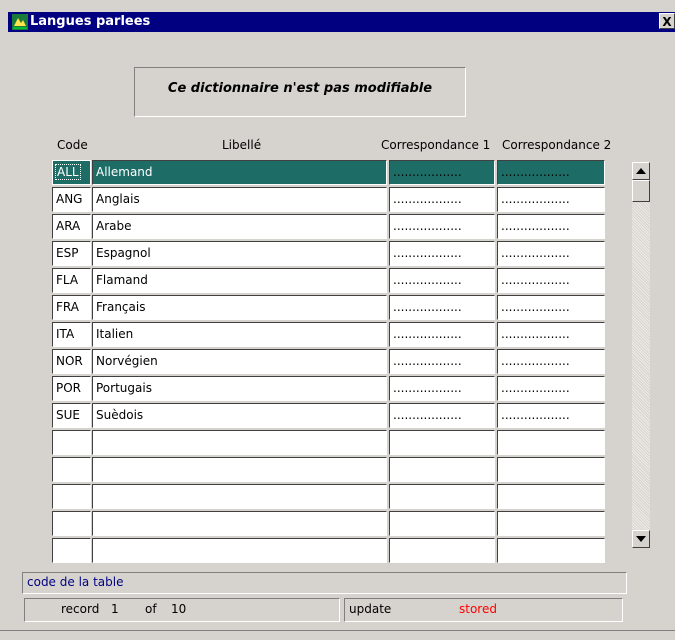 This screenshot has width=675, height=640. What do you see at coordinates (641, 355) in the screenshot?
I see `vertical-scrollbar` at bounding box center [641, 355].